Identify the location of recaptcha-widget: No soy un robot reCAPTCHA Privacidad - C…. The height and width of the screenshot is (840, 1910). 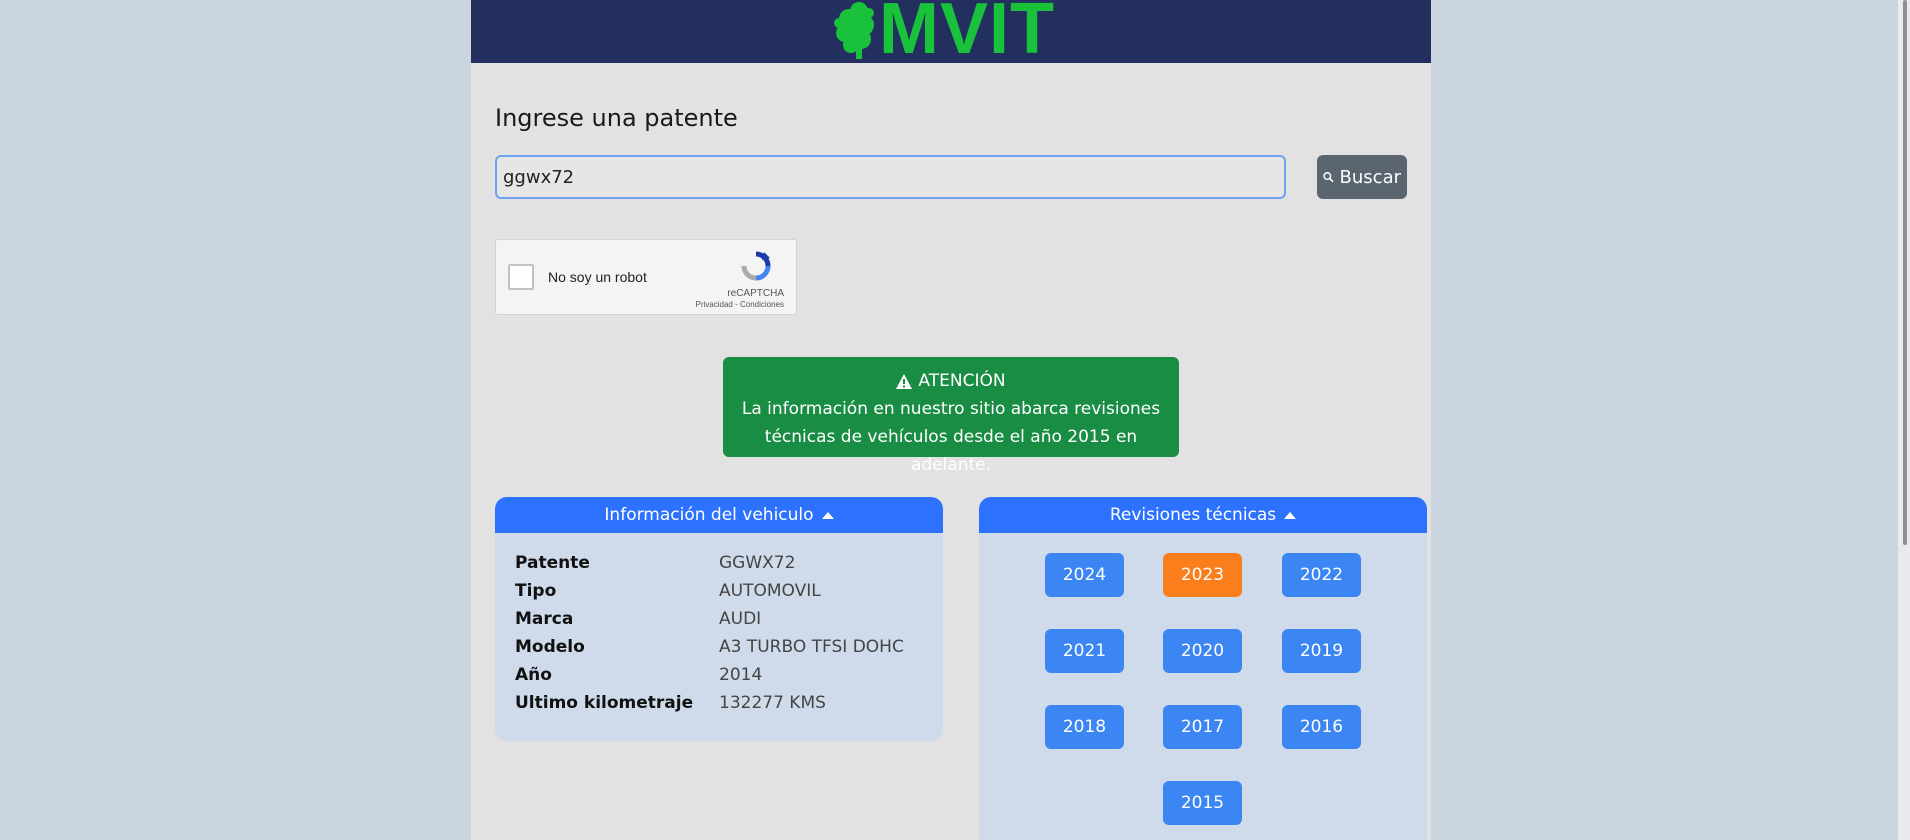
(646, 277).